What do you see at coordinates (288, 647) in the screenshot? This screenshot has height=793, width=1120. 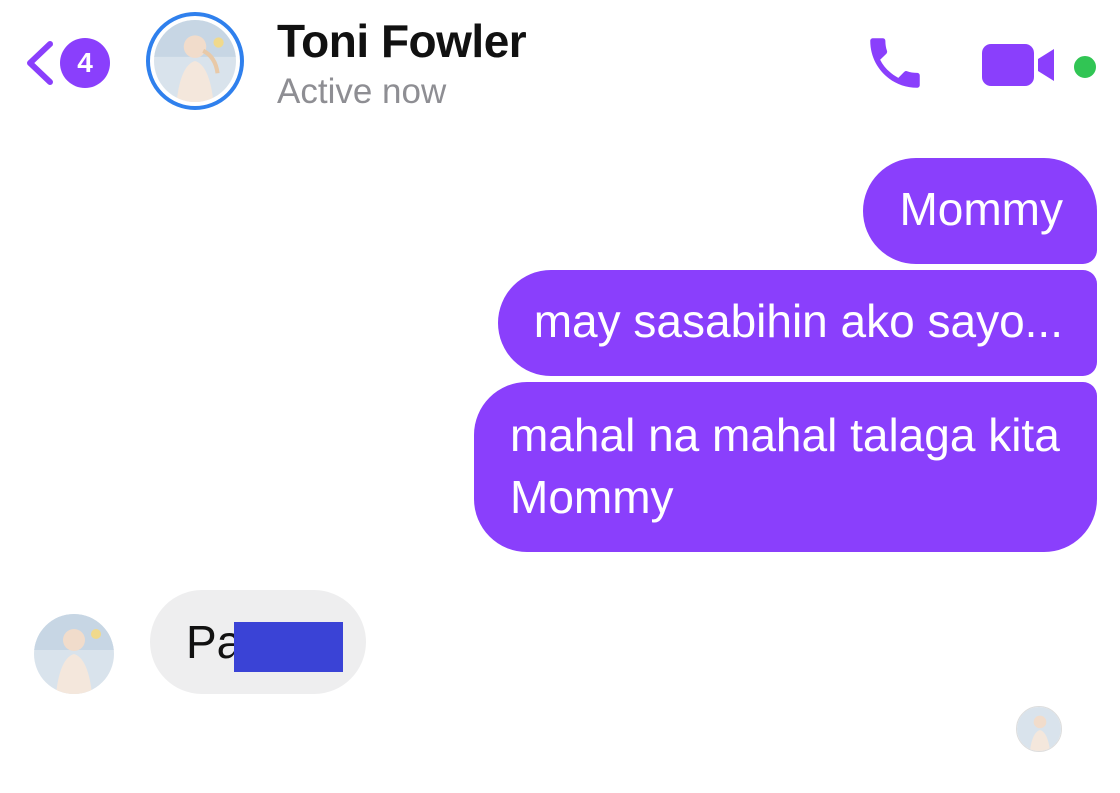 I see `redaction-block` at bounding box center [288, 647].